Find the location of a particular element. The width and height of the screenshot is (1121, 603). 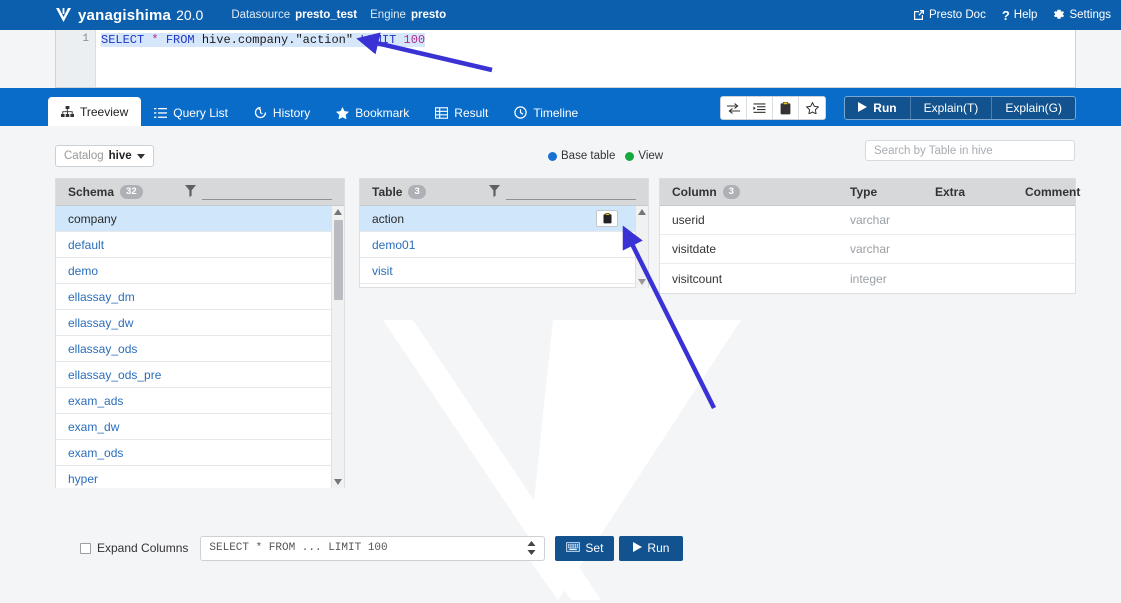

legend-view-dot is located at coordinates (630, 156).